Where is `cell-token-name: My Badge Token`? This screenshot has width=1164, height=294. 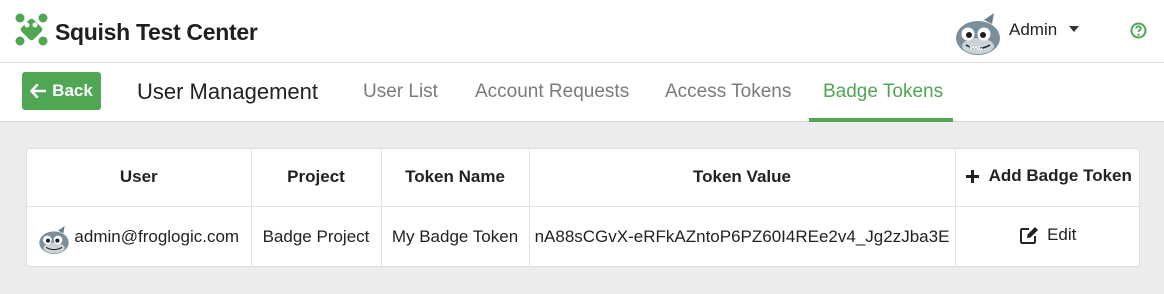 cell-token-name: My Badge Token is located at coordinates (455, 236).